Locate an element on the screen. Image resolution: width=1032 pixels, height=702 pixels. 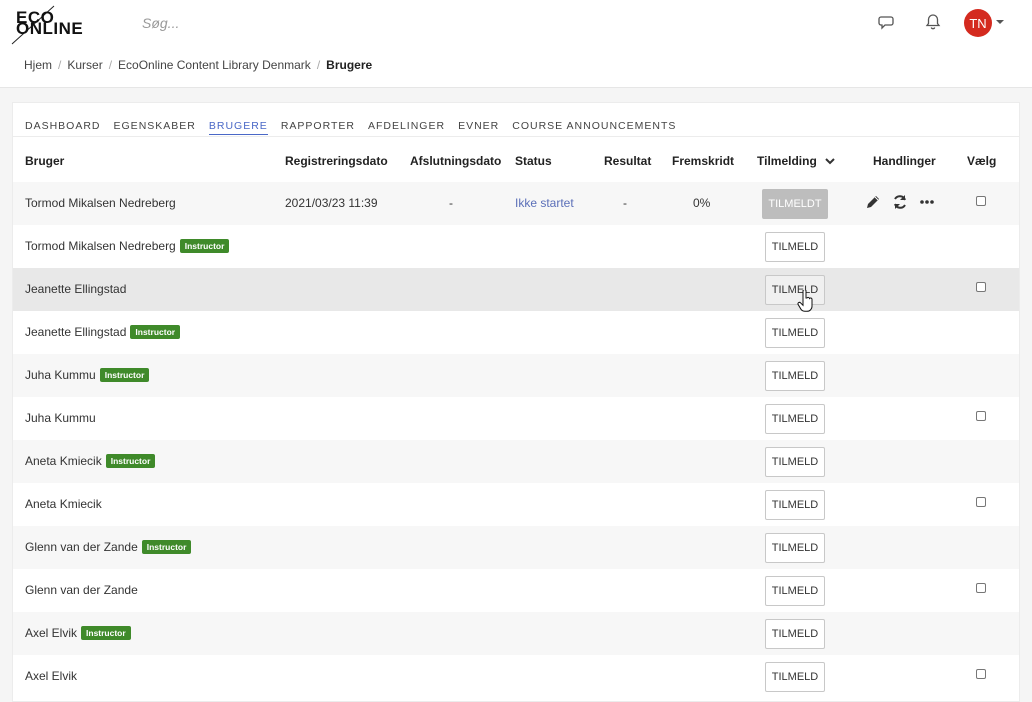
user-name-text: Tormod Mikalsen Nedreberg is located at coordinates (100, 246).